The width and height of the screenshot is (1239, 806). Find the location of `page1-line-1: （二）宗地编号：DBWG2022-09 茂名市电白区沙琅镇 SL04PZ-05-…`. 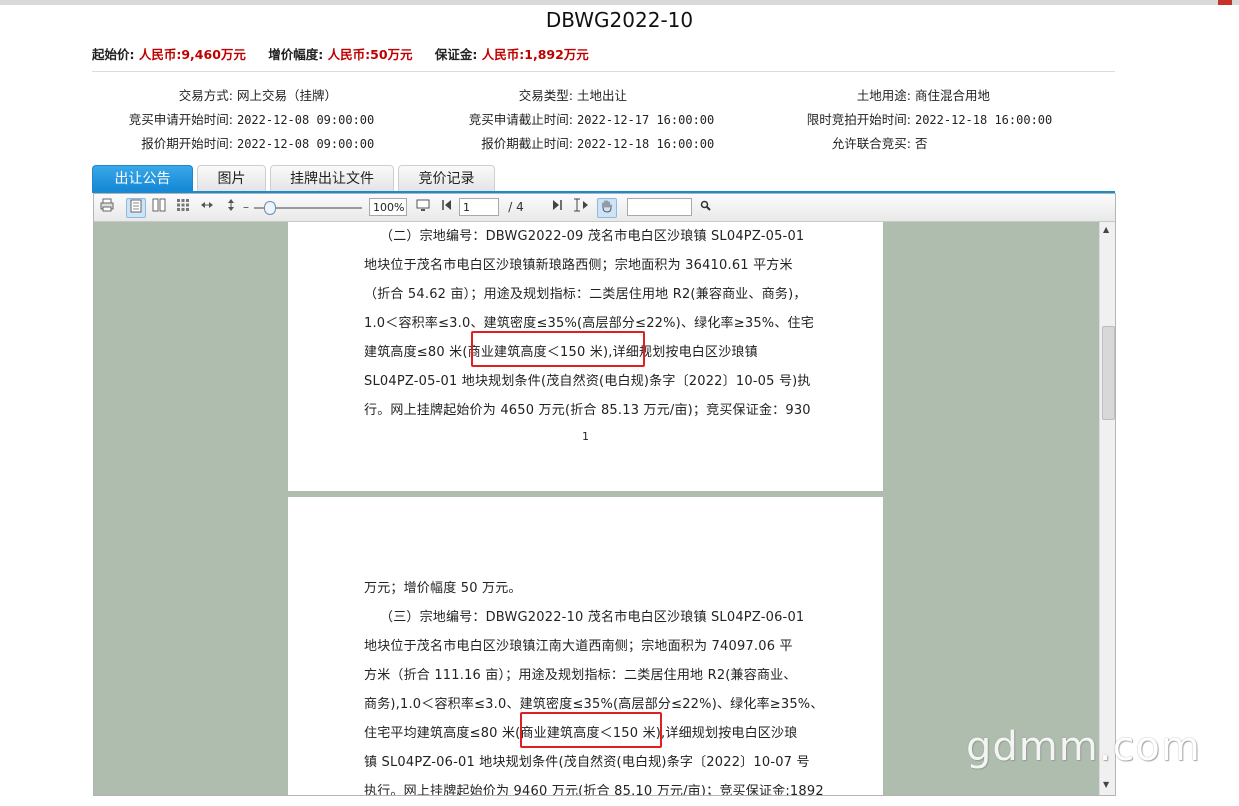

page1-line-1: （二）宗地编号：DBWG2022-09 茂名市电白区沙琅镇 SL04PZ-05-… is located at coordinates (592, 236).